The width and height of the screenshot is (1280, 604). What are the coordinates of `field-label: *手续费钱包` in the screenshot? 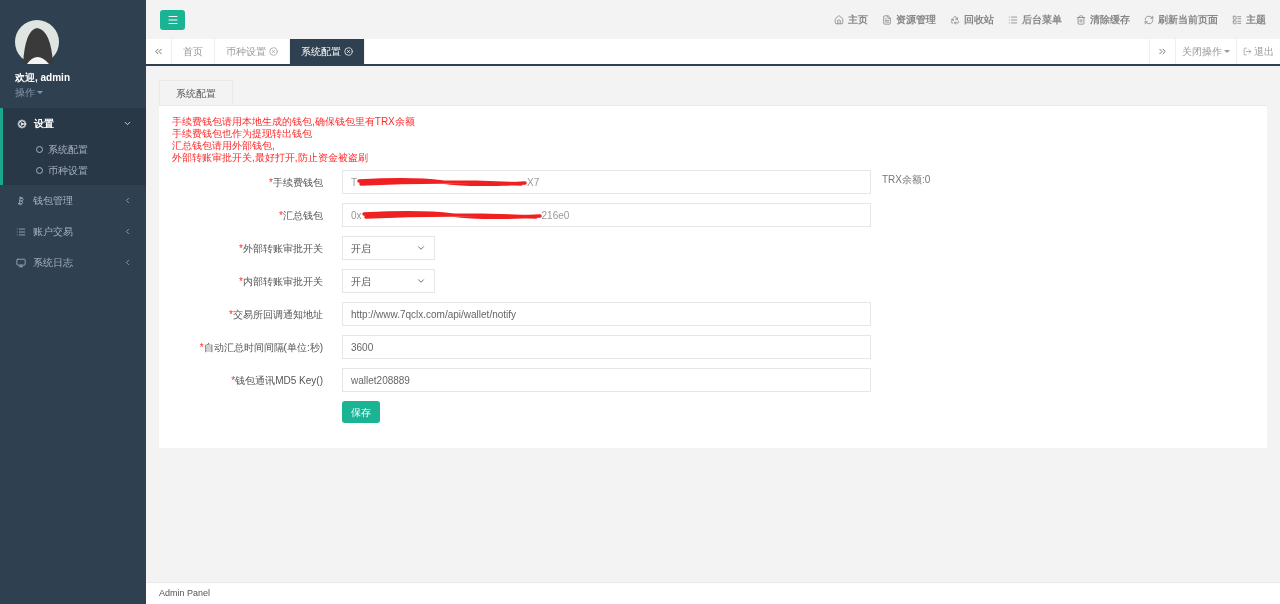 It's located at (296, 182).